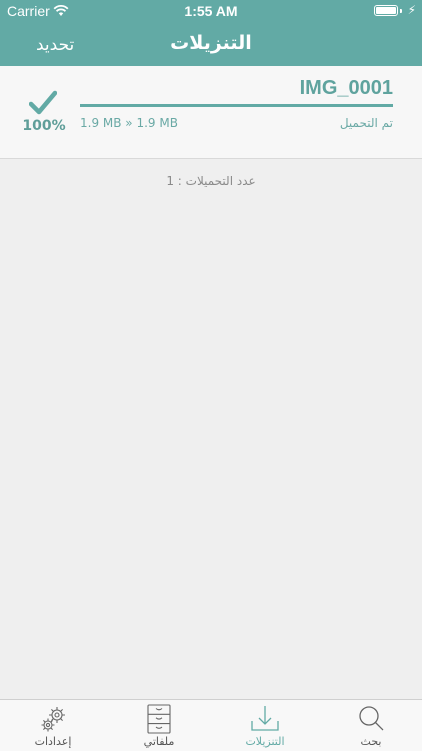 The image size is (422, 751). Describe the element at coordinates (386, 10) in the screenshot. I see `battery-icon` at that location.